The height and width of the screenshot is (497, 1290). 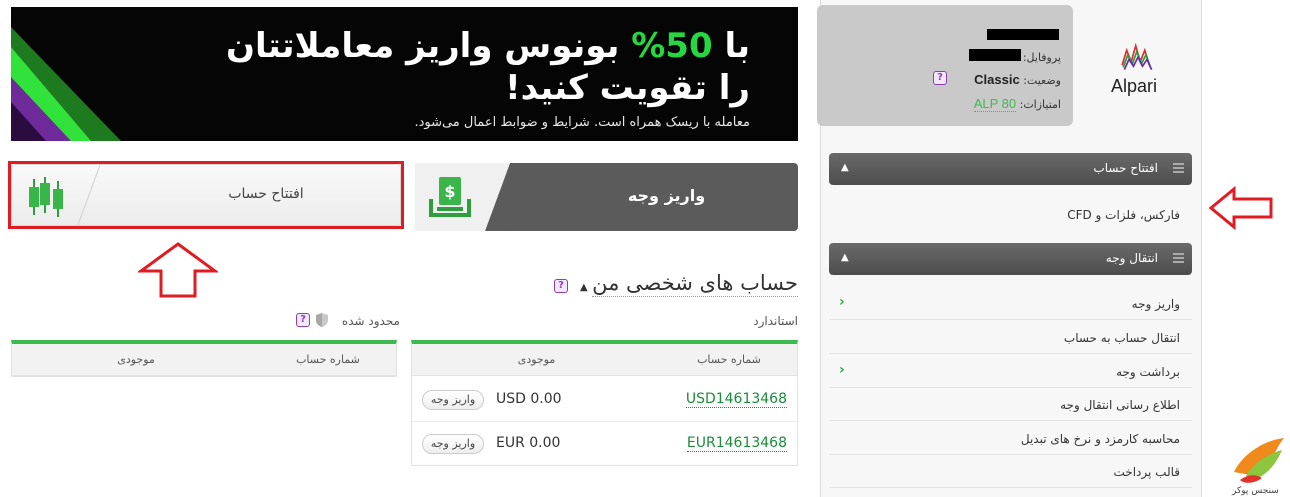 I want to click on alpari-logo-icon, so click(x=1137, y=56).